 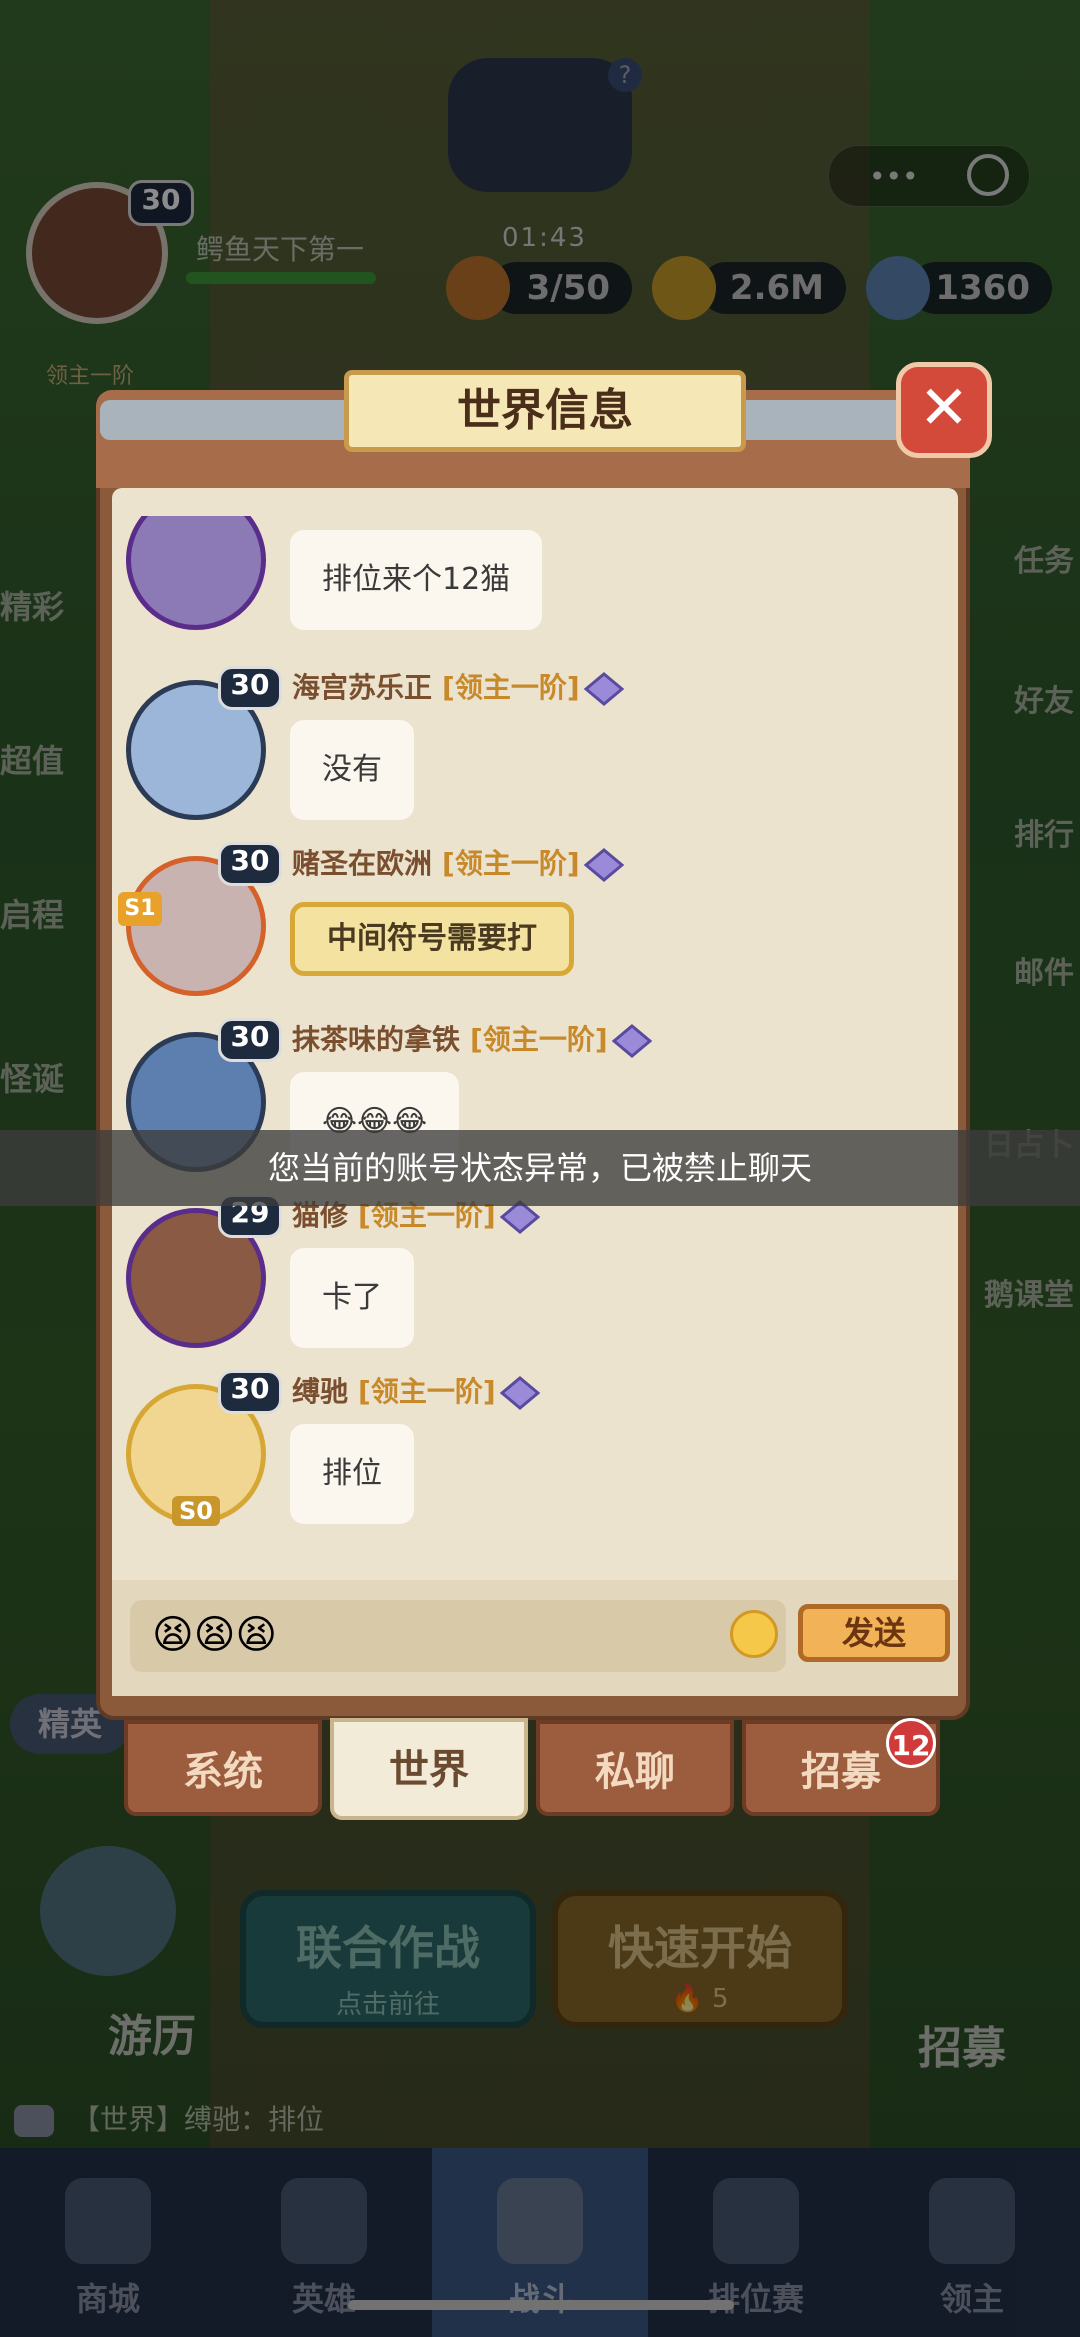 What do you see at coordinates (911, 1743) in the screenshot?
I see `recruit-badge: 12` at bounding box center [911, 1743].